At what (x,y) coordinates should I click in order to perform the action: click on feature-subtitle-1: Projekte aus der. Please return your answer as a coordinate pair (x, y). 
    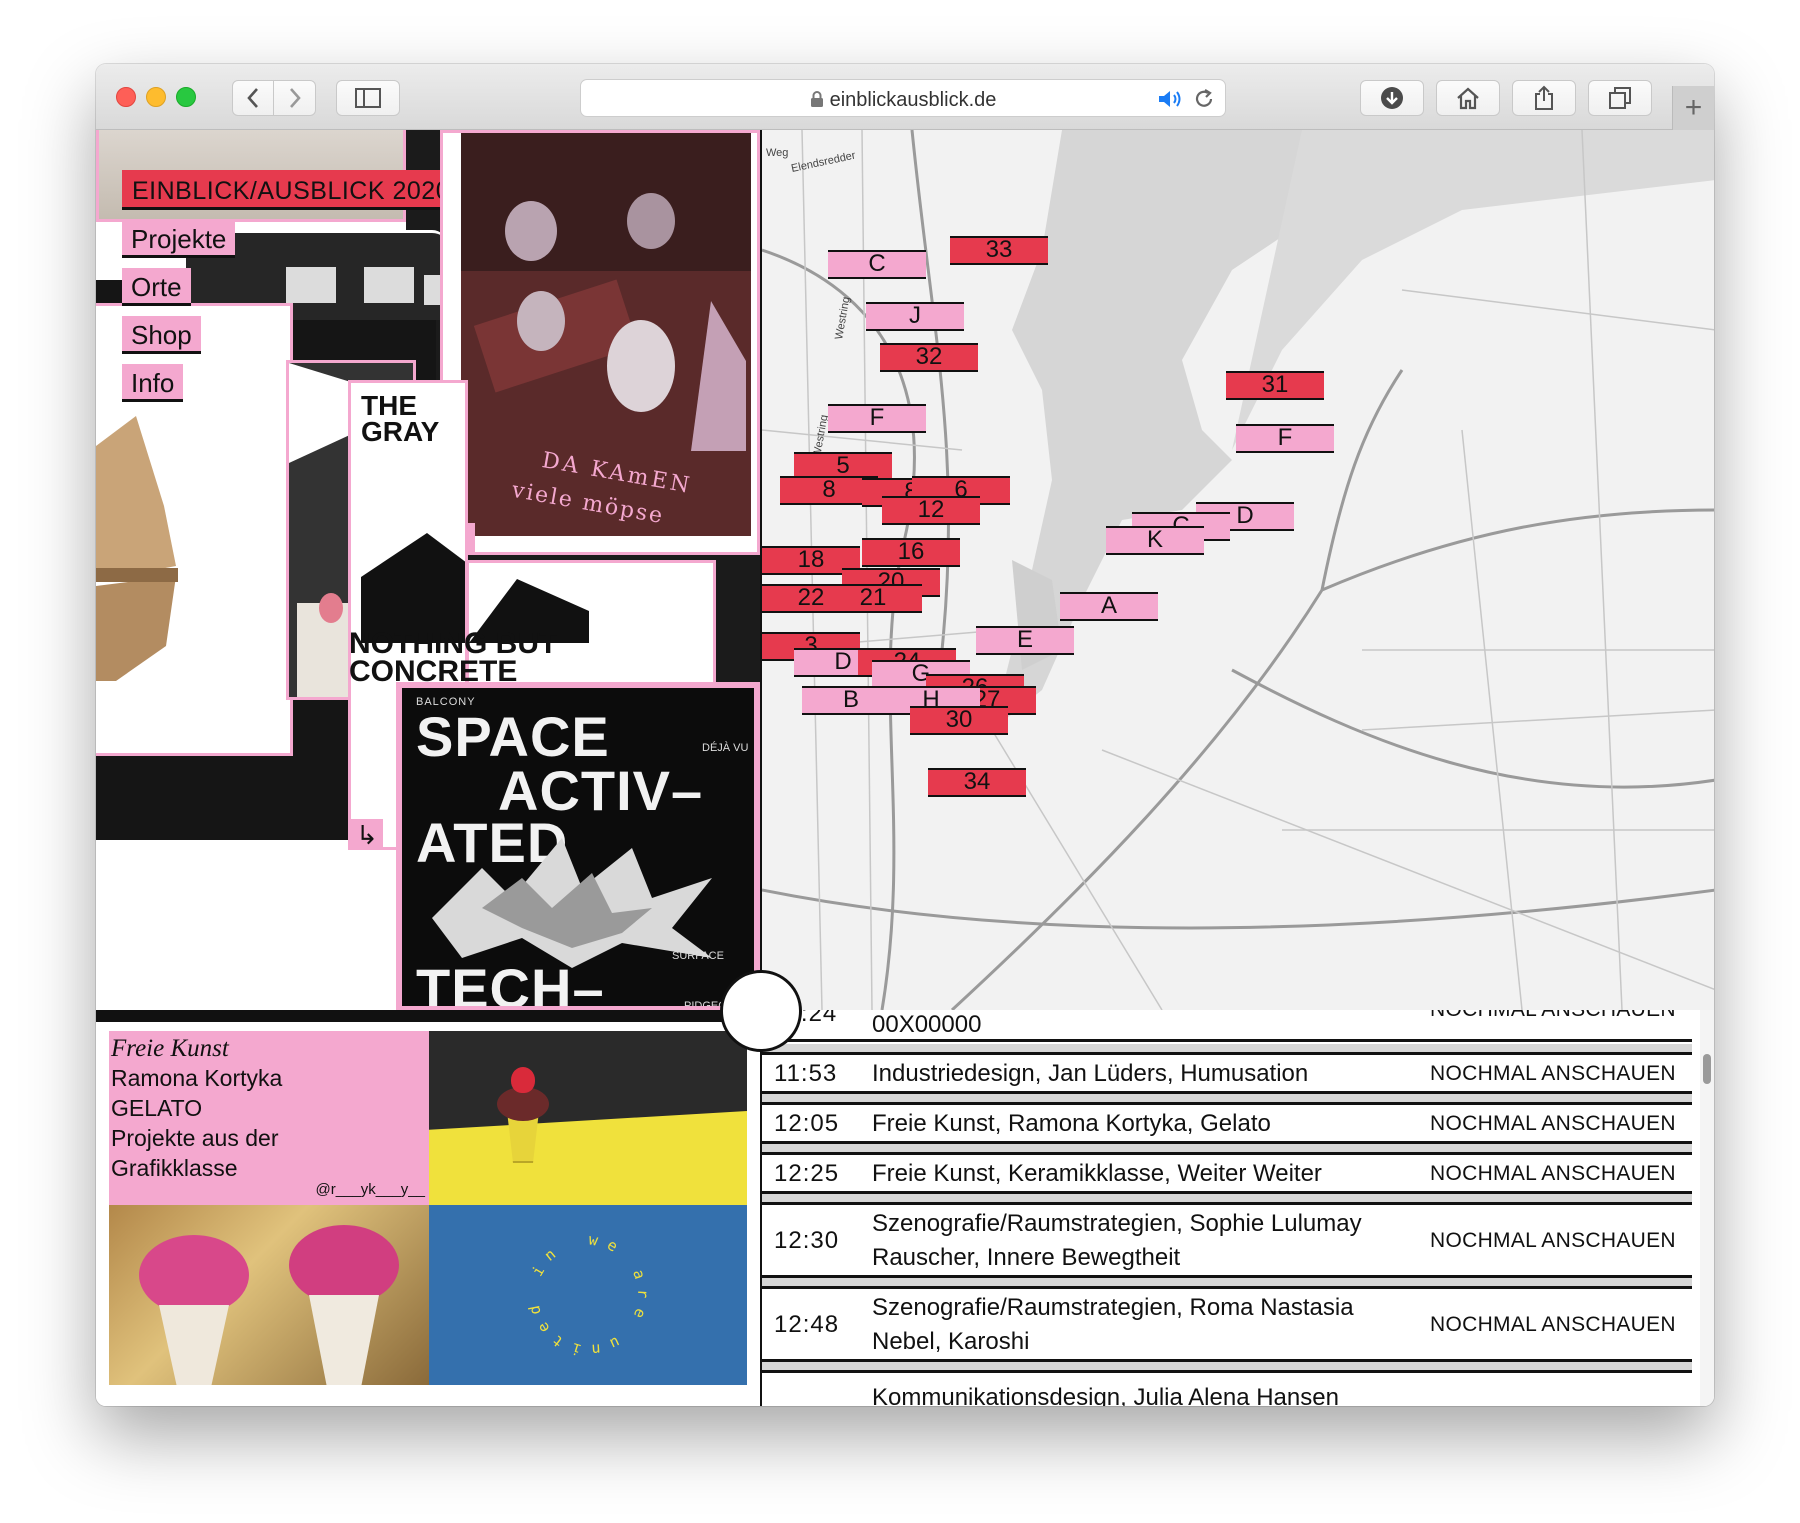
    Looking at the image, I should click on (195, 1138).